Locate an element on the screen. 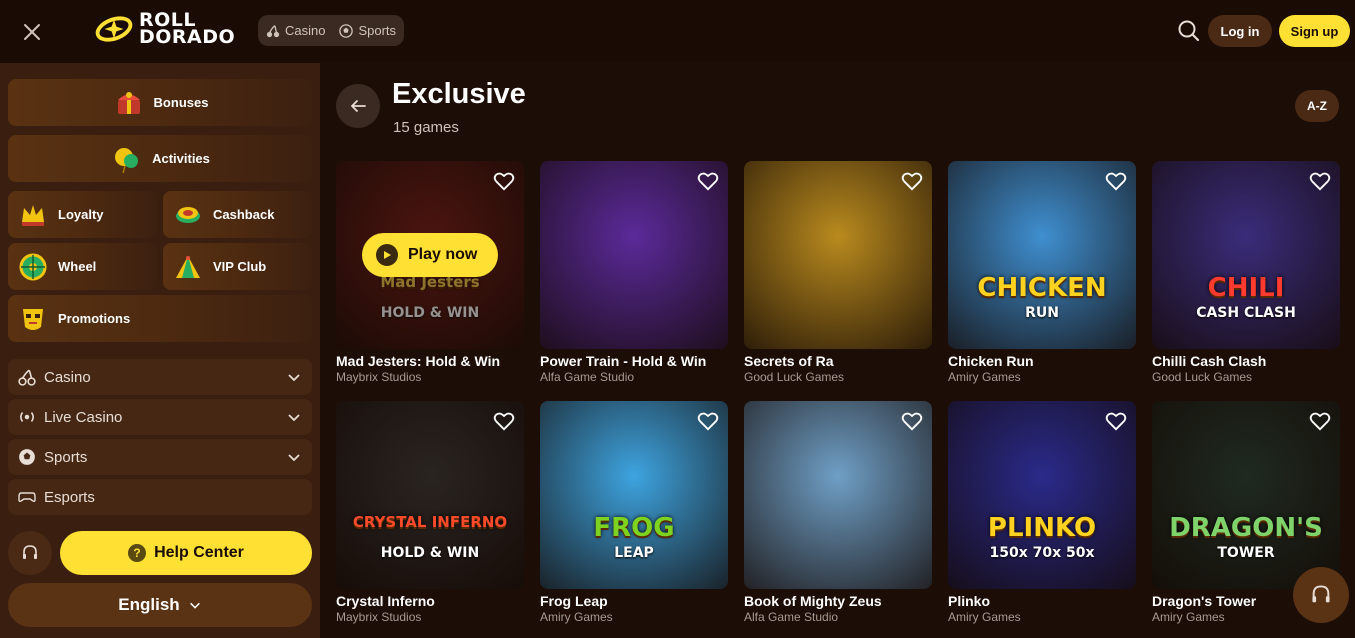 The width and height of the screenshot is (1355, 638). game-tile: PLINKO 150x 70x 50x Plinko Amiry Games is located at coordinates (1042, 513).